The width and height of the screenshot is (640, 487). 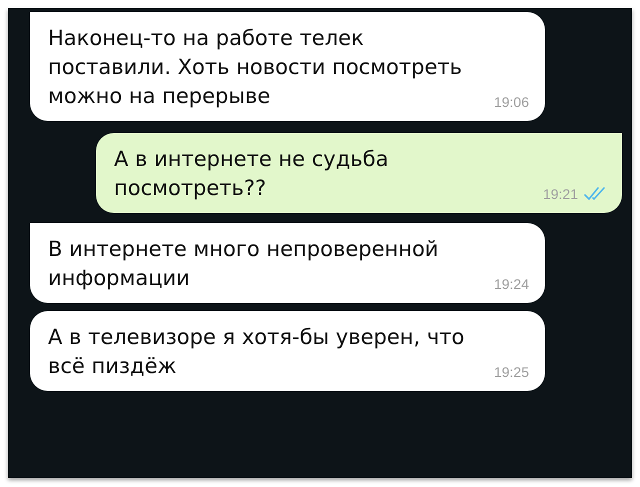 I want to click on message-text: А в телевизоре я хотя-бы уверен, что всё пиздёж, so click(x=257, y=352).